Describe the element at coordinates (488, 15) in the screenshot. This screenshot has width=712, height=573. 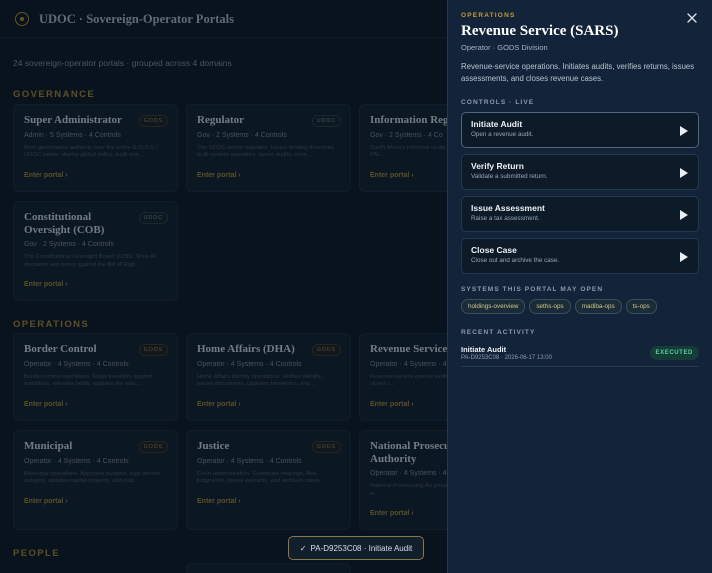
I see `drawer-eyebrow: OPERATIONS` at that location.